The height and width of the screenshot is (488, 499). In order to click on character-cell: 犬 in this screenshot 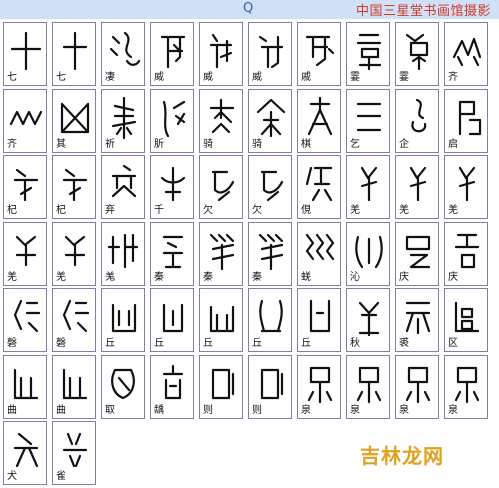, I will do `click(25, 453)`.